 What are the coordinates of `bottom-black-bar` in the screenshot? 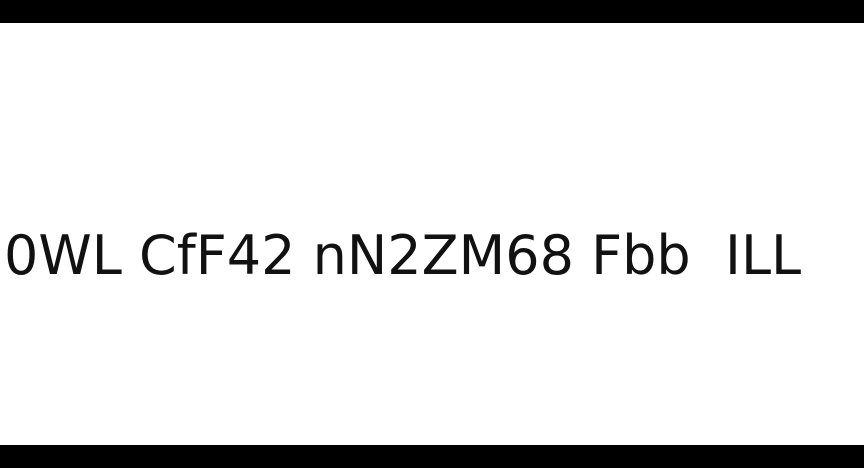 It's located at (432, 456).